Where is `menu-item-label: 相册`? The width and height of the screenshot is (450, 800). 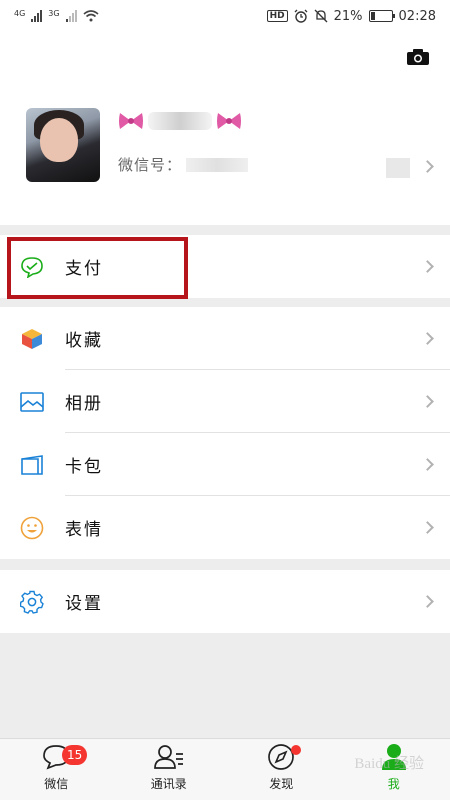 menu-item-label: 相册 is located at coordinates (84, 404).